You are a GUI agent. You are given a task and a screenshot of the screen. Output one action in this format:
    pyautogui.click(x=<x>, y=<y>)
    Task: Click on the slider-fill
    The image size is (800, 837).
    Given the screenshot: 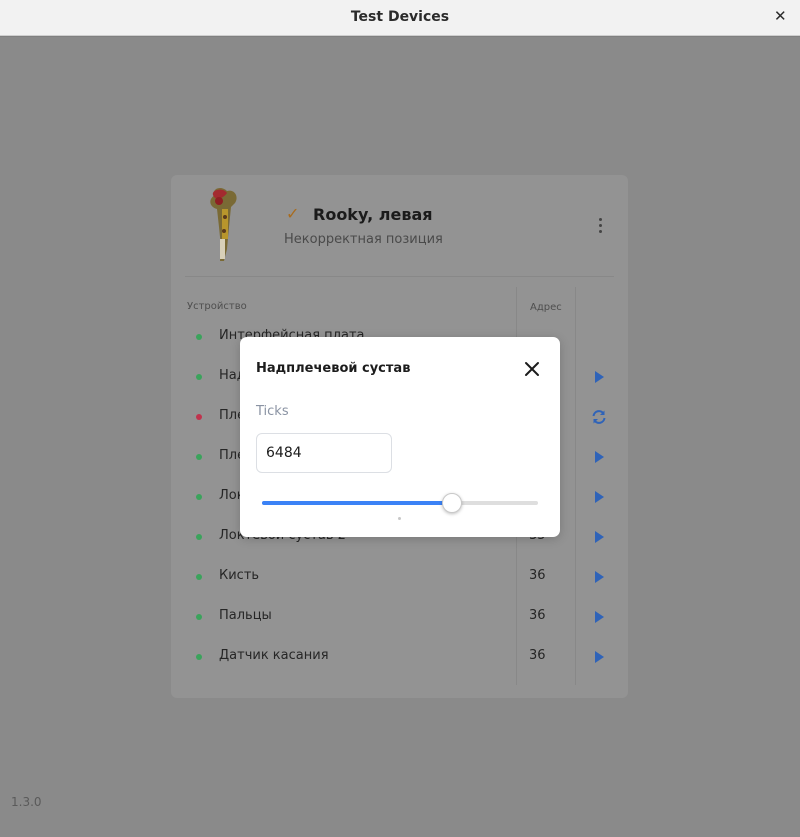 What is the action you would take?
    pyautogui.click(x=357, y=503)
    